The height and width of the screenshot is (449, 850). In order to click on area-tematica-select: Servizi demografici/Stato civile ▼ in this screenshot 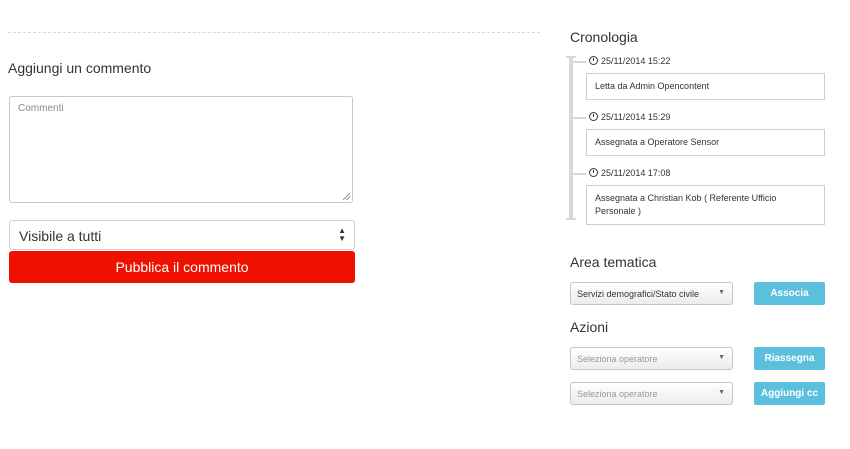, I will do `click(651, 293)`.